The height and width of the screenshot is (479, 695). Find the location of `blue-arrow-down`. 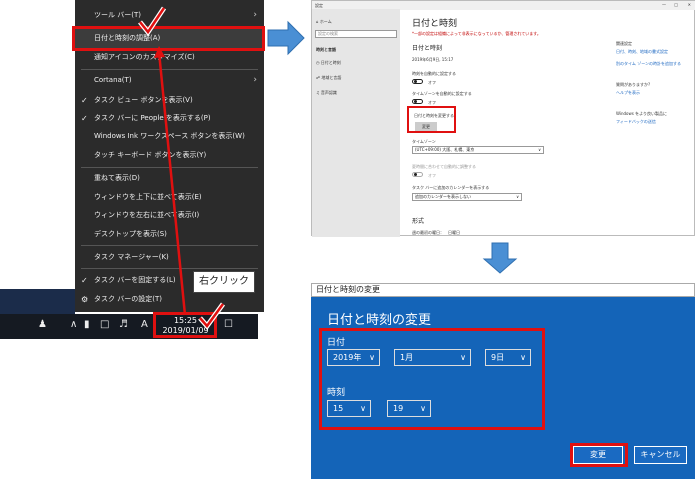

blue-arrow-down is located at coordinates (500, 258).